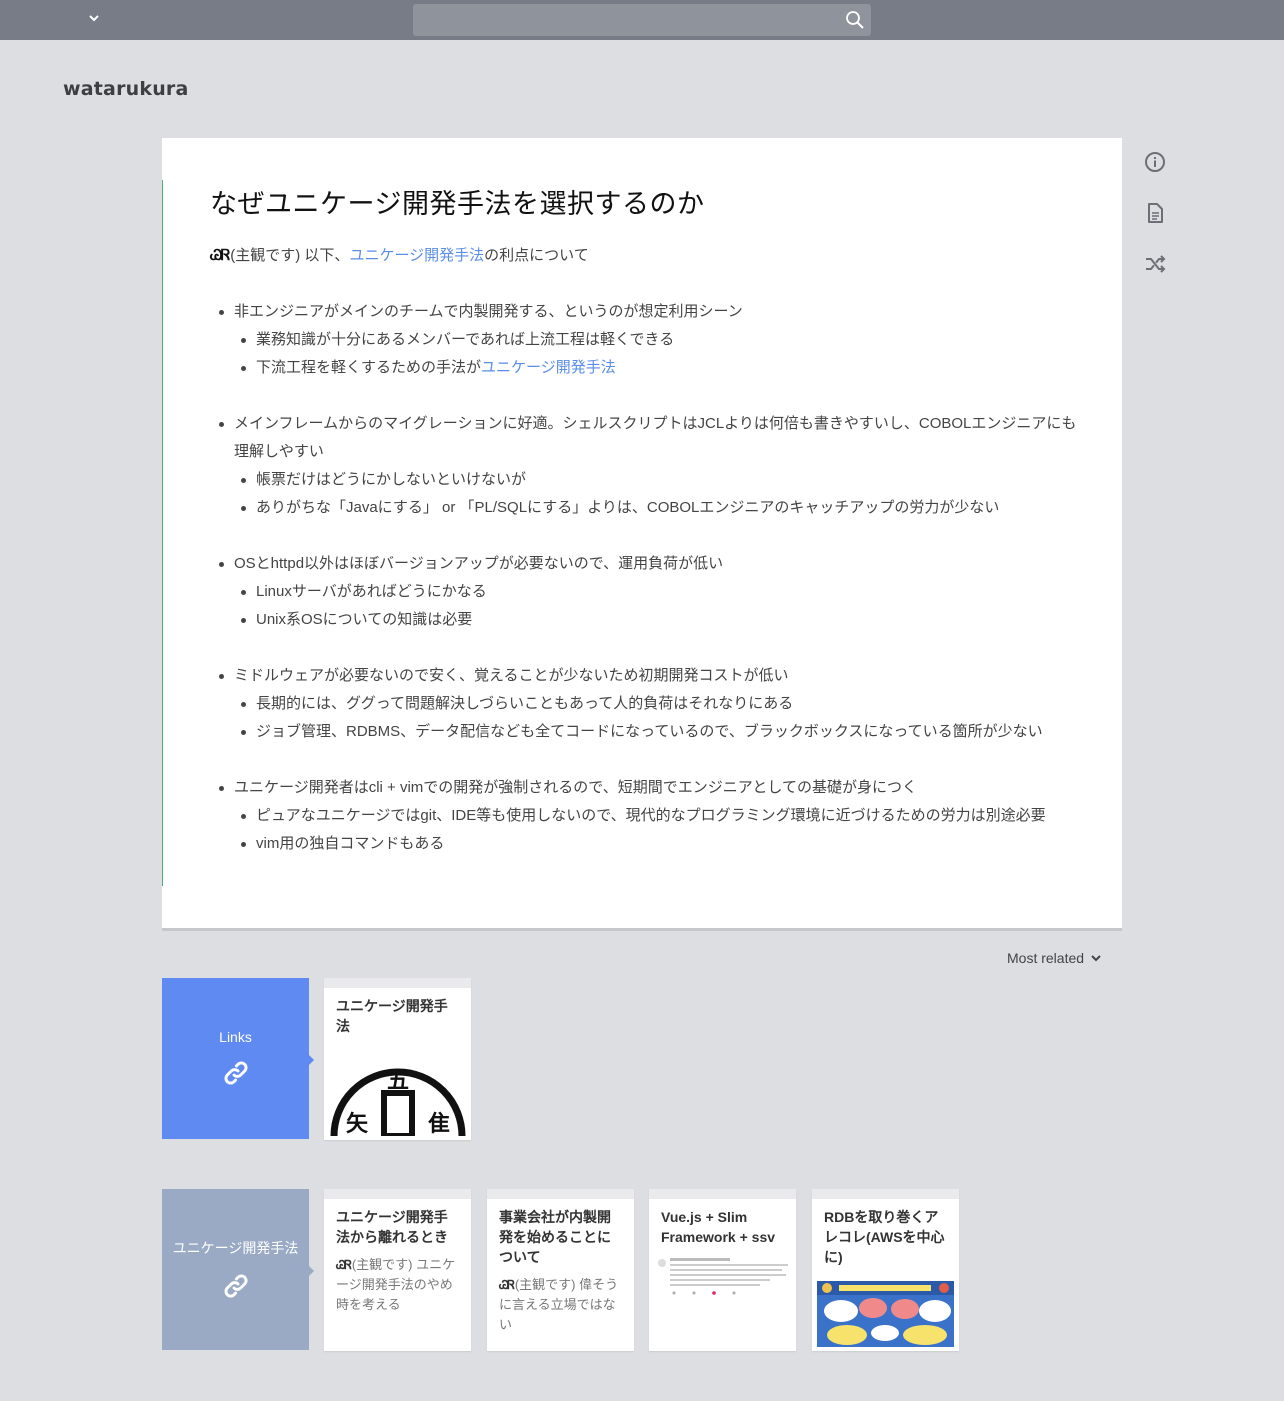  I want to click on sub-list-item: 業務知識が十分にあるメンバーであれば上流工程は軽くできる, so click(650, 340).